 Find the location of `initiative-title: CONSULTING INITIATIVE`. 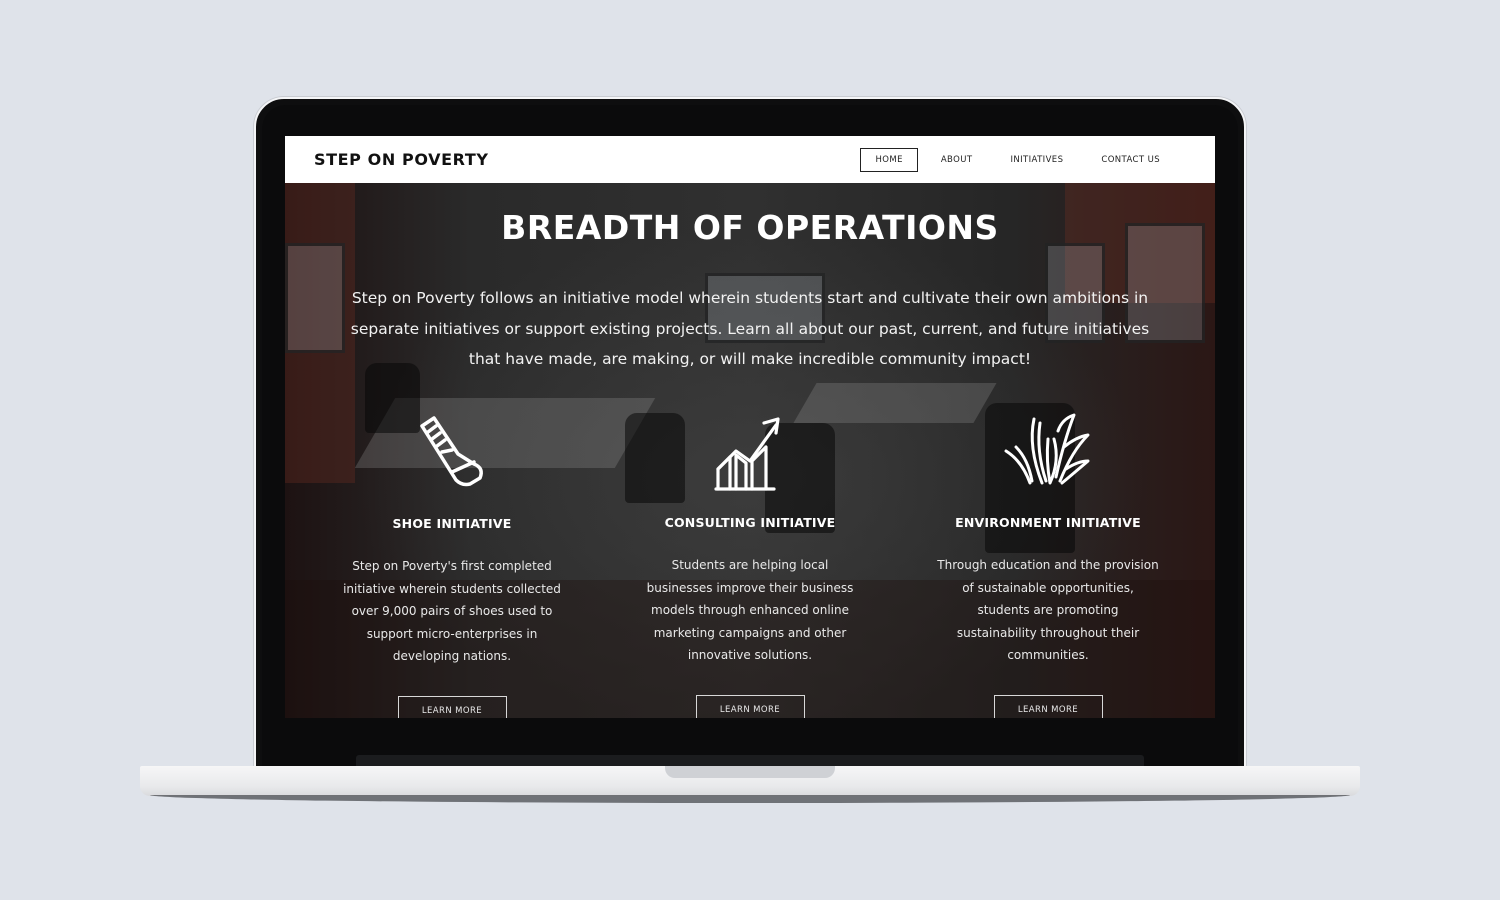

initiative-title: CONSULTING INITIATIVE is located at coordinates (750, 522).